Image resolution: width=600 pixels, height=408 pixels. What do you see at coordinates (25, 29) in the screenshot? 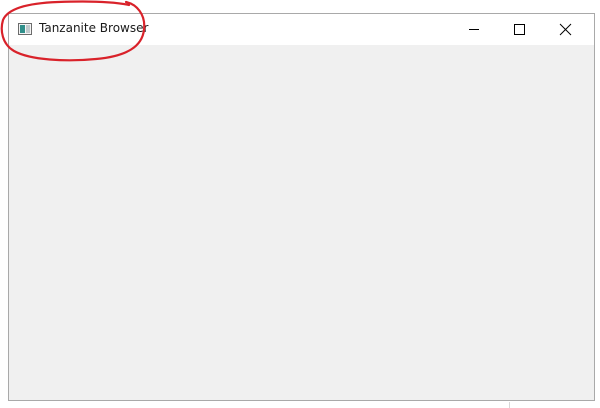
I see `app-window-icon` at bounding box center [25, 29].